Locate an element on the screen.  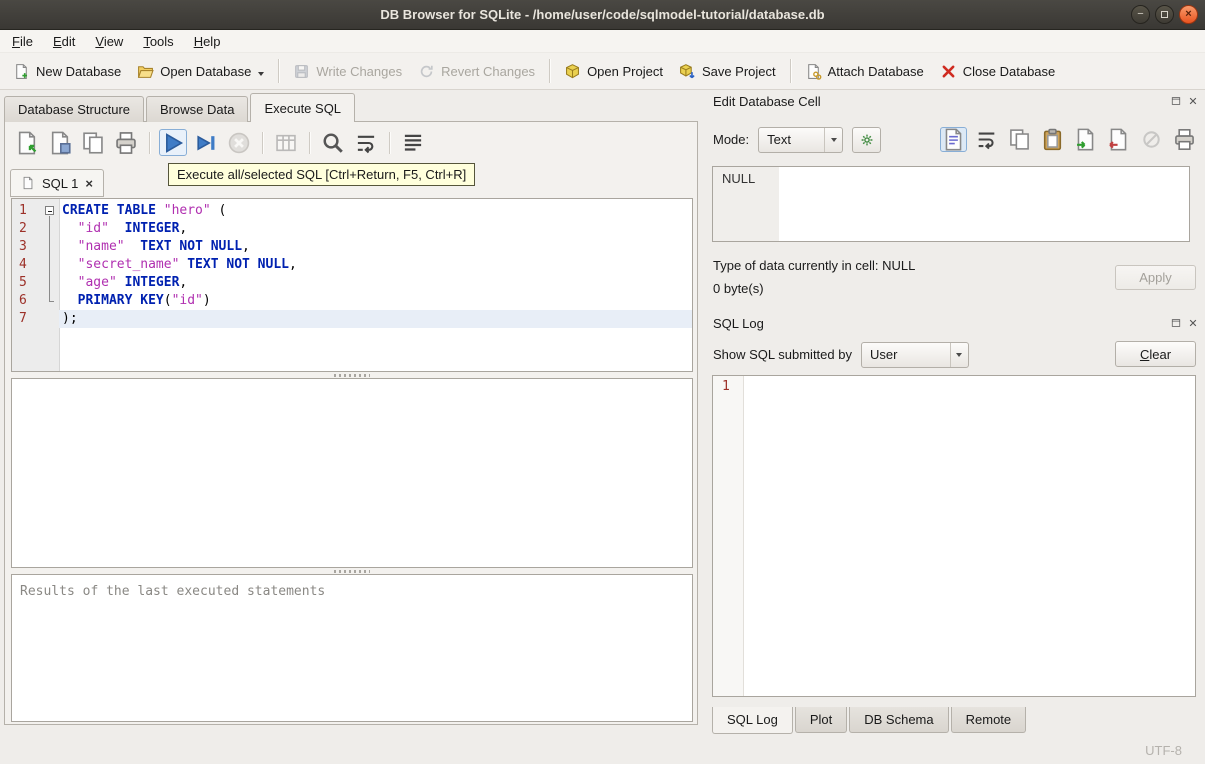
code-text: "id" INTEGER, is located at coordinates (375, 229).